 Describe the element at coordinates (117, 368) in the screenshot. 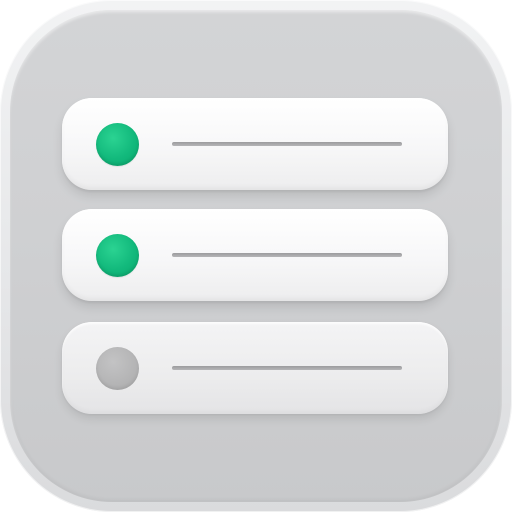

I see `inactive-status-dot-icon` at that location.